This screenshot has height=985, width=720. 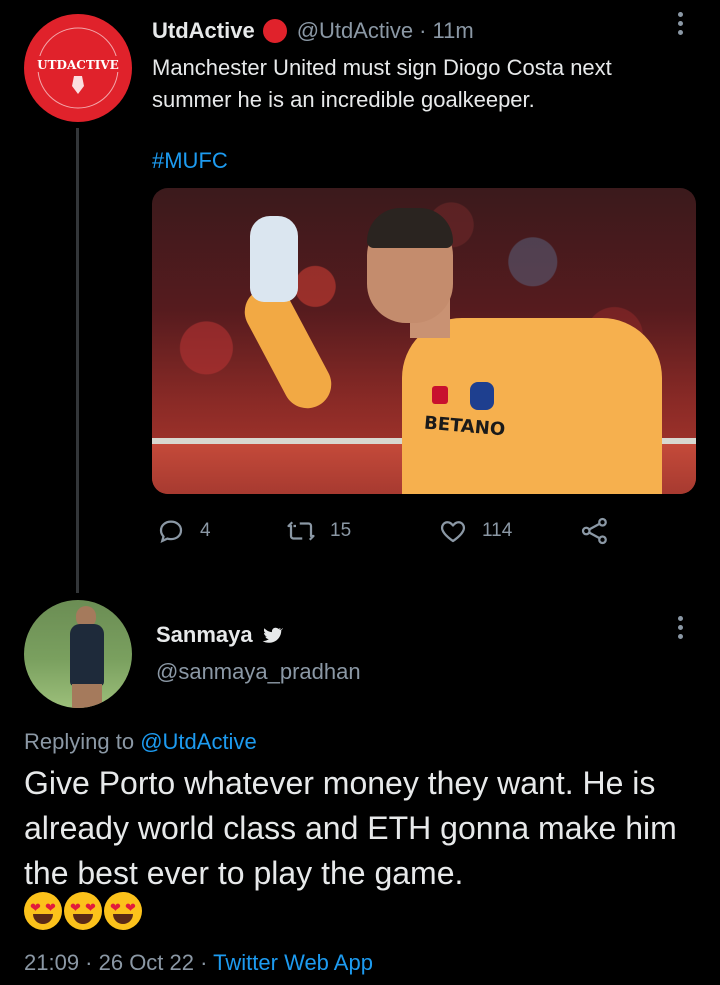 I want to click on focus-display-name: Sanmaya, so click(x=204, y=635).